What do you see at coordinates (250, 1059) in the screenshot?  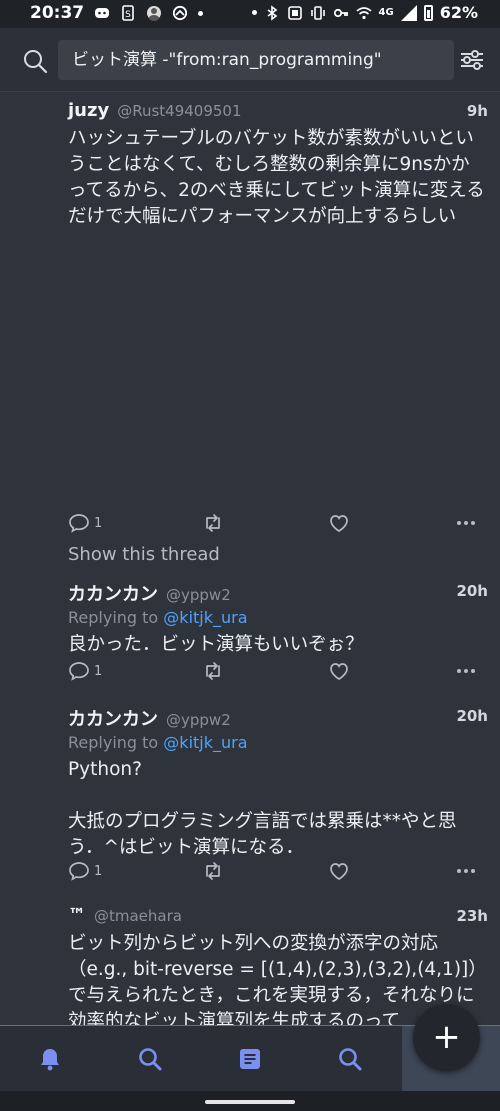 I see `lists-icon` at bounding box center [250, 1059].